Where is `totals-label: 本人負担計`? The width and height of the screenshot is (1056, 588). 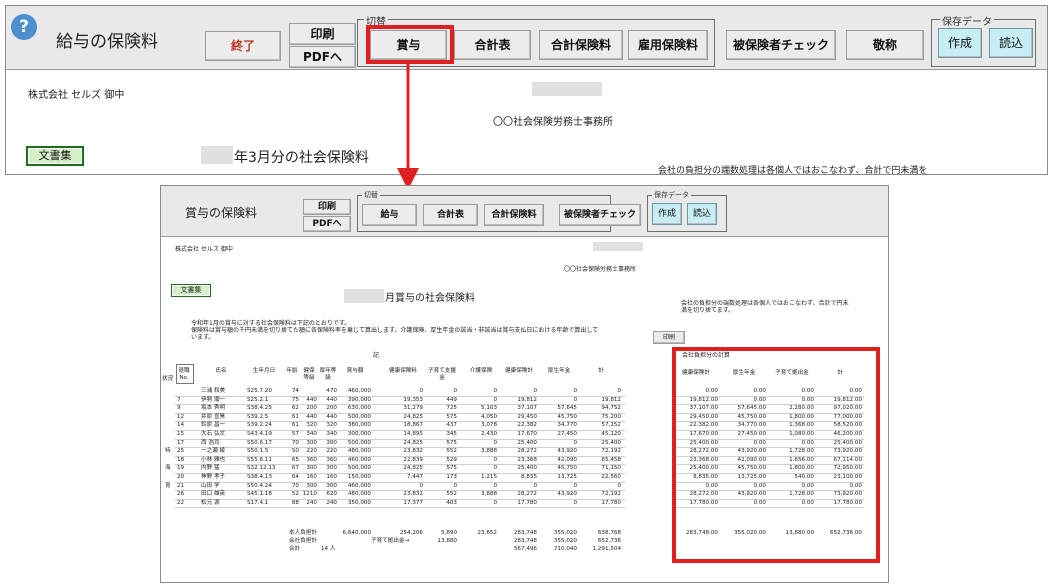
totals-label: 本人負担計 is located at coordinates (303, 533).